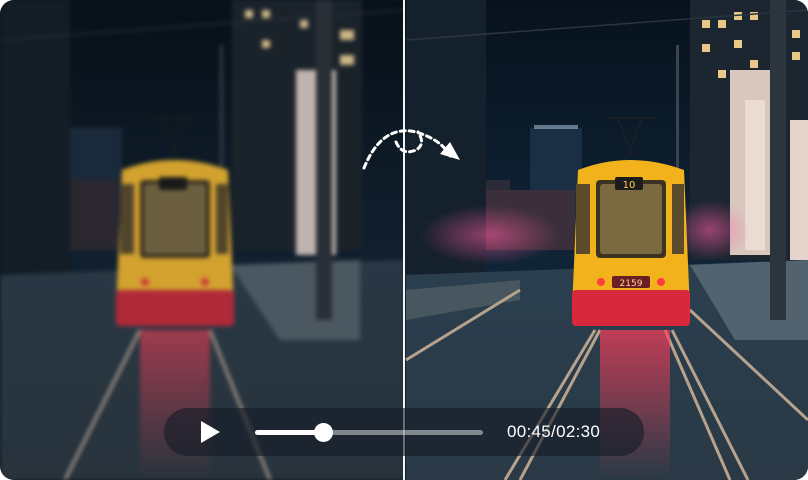 The width and height of the screenshot is (808, 480). What do you see at coordinates (554, 431) in the screenshot?
I see `time-display: 00:45/02:30` at bounding box center [554, 431].